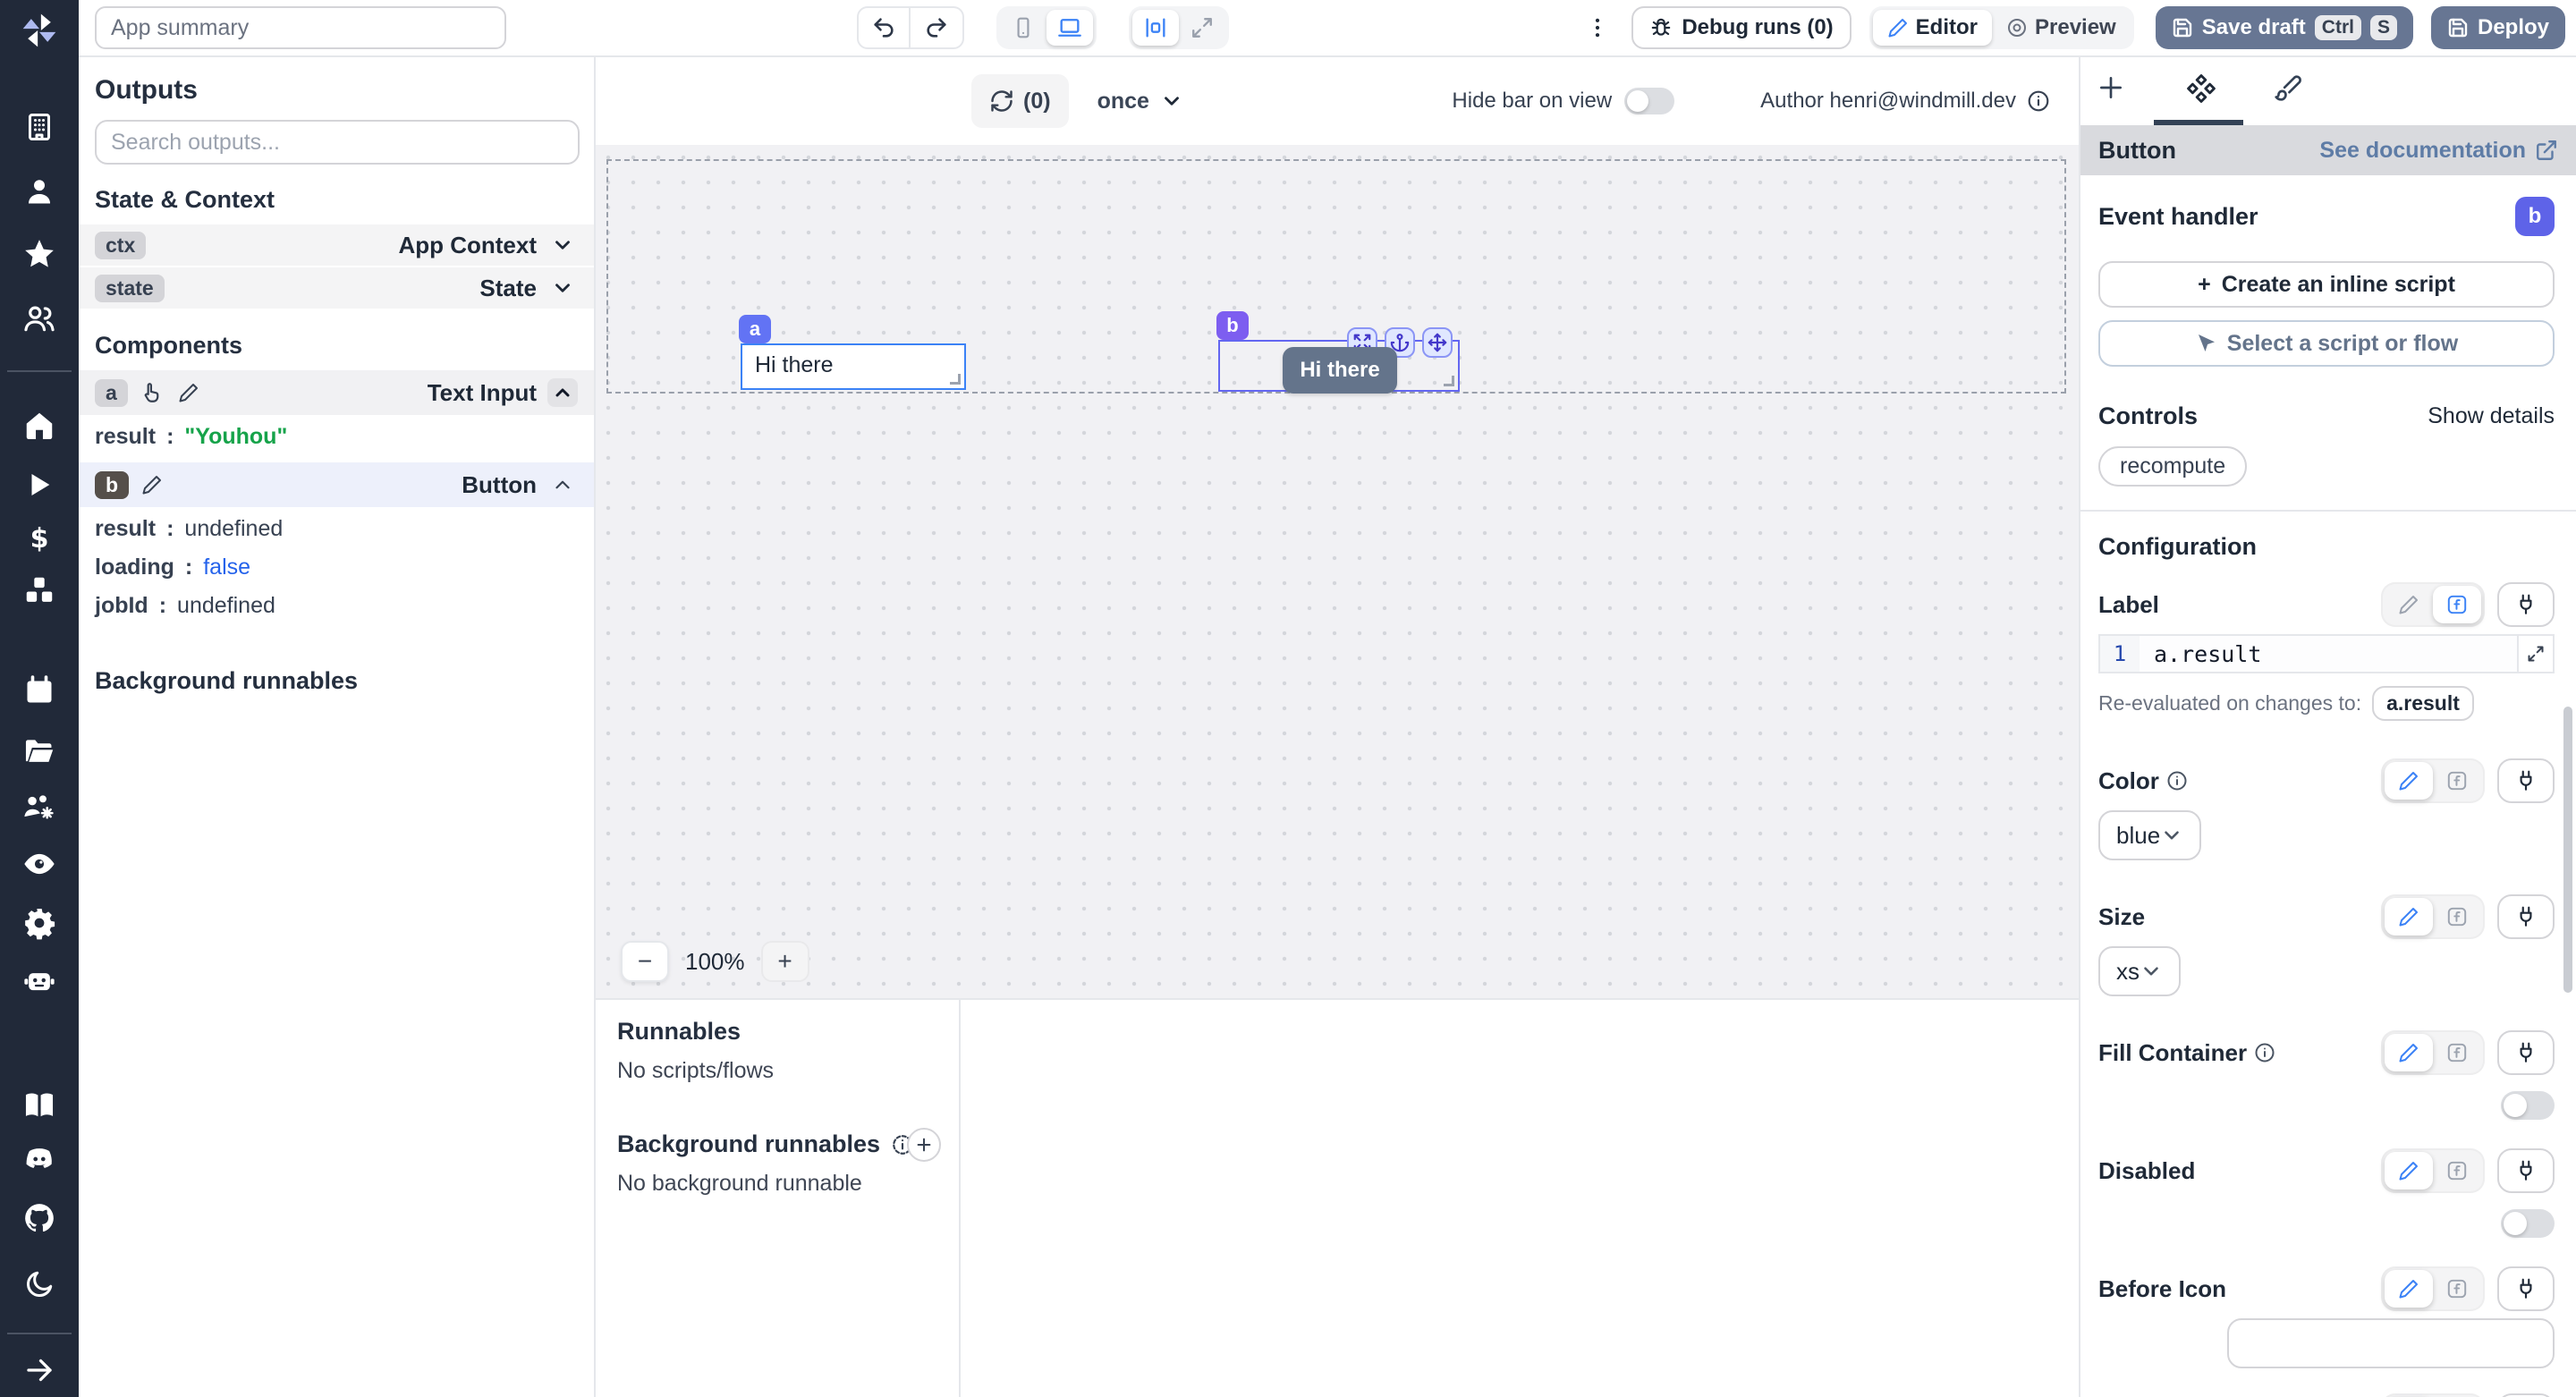 The image size is (2576, 1397). I want to click on component-b-collapse-button, so click(562, 485).